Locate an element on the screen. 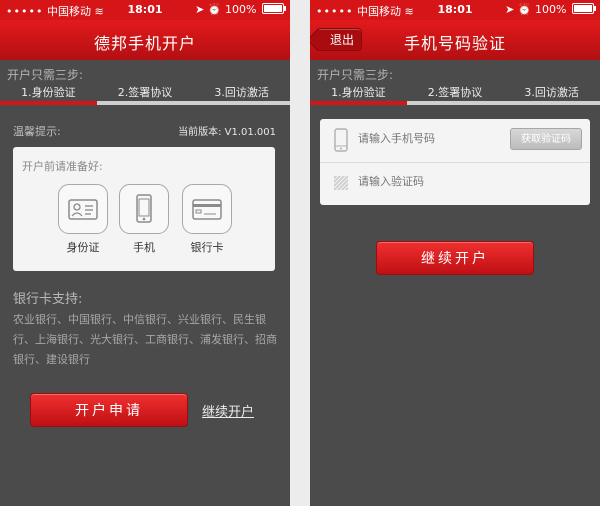 The height and width of the screenshot is (506, 600). nav-bar: 退出 手机号码验证 is located at coordinates (455, 40).